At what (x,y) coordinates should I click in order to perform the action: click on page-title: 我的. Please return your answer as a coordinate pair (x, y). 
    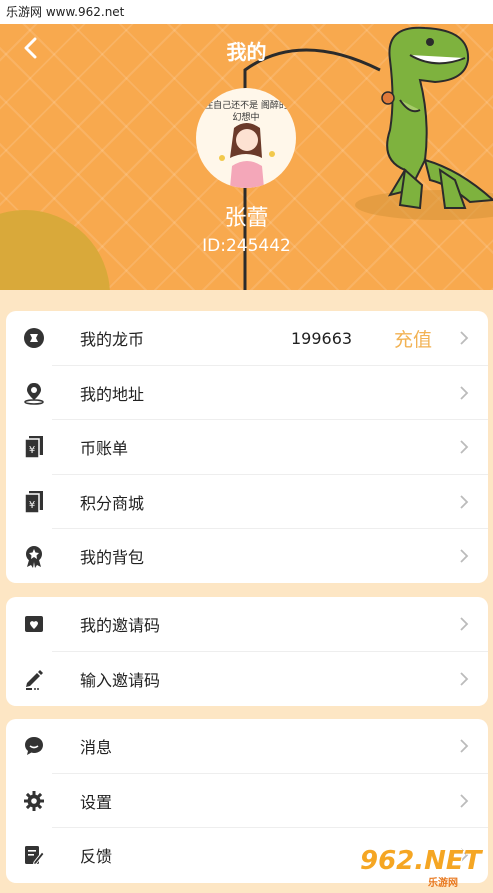
    Looking at the image, I should click on (246, 52).